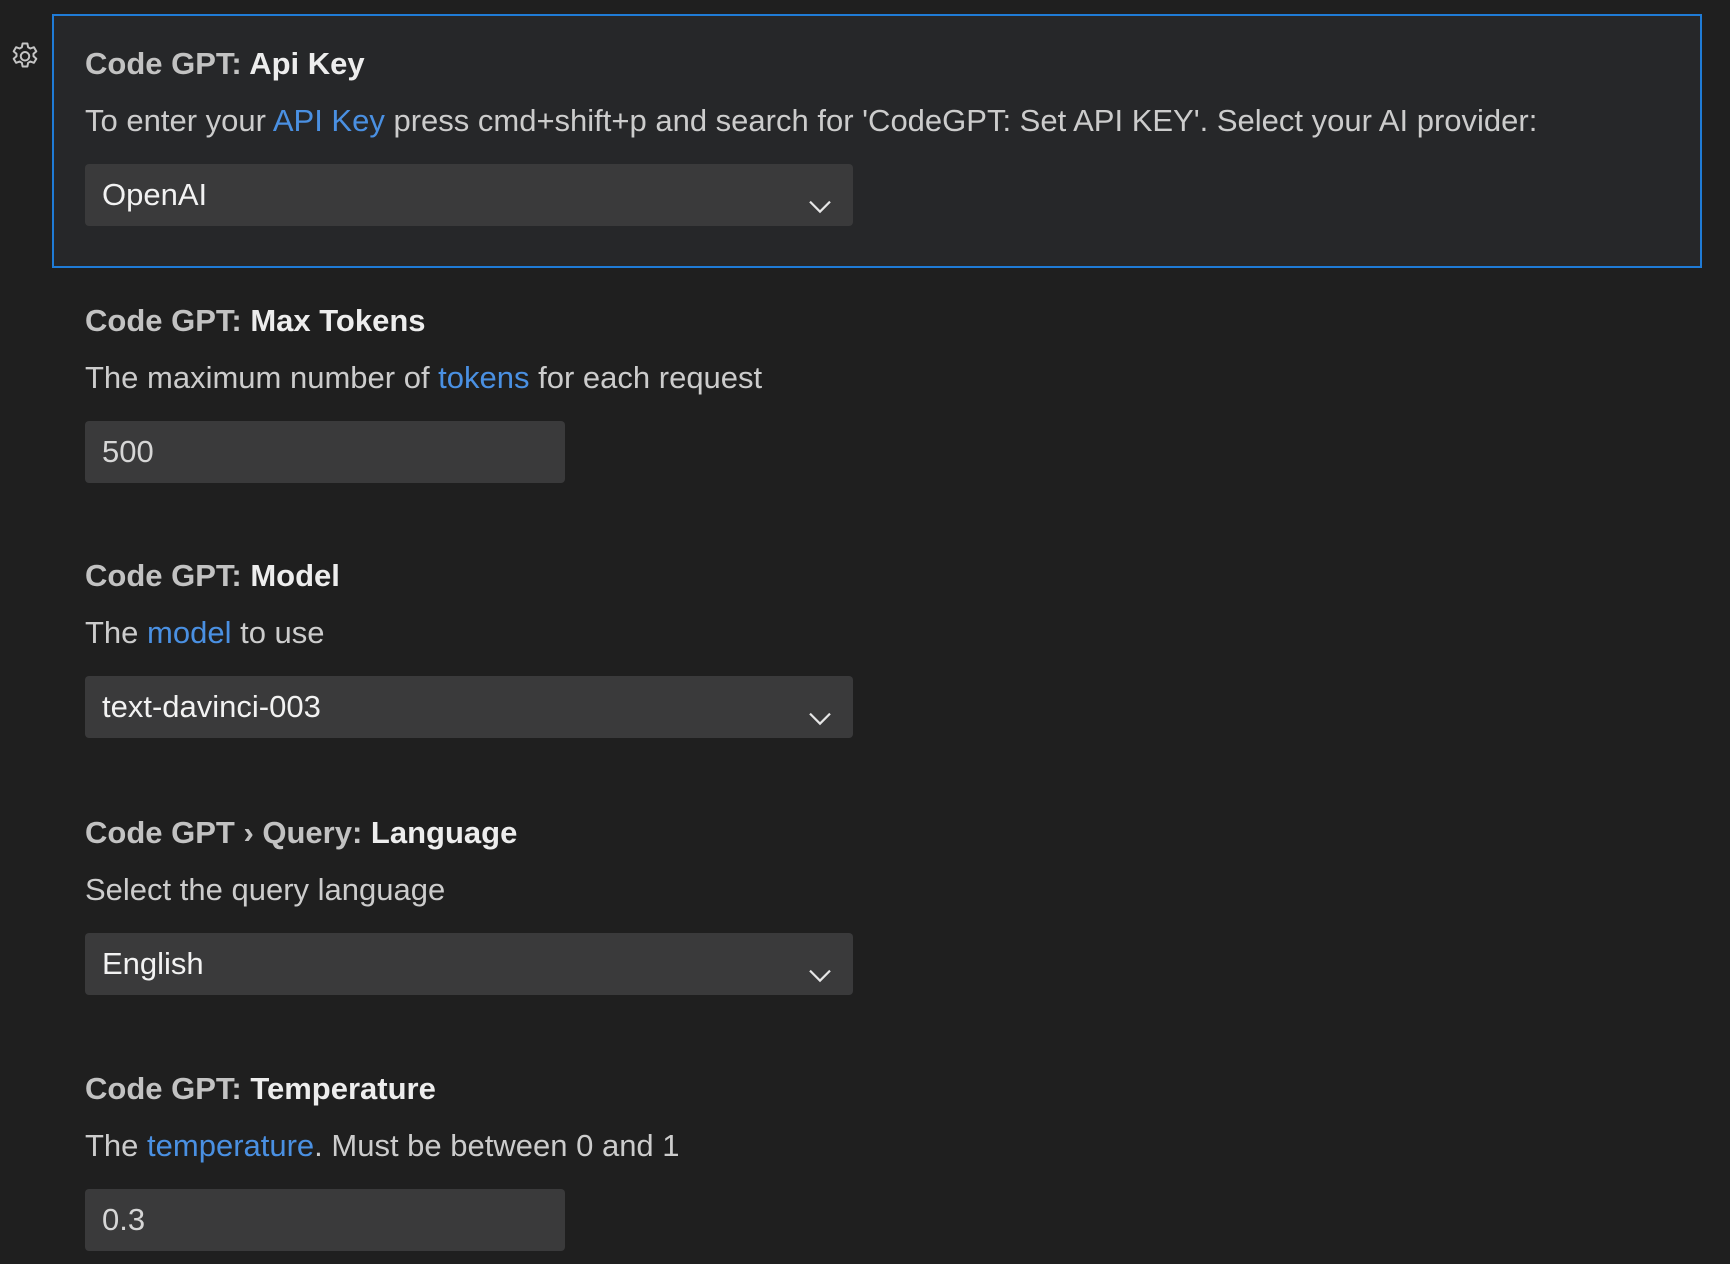 Image resolution: width=1730 pixels, height=1264 pixels. What do you see at coordinates (469, 707) in the screenshot?
I see `model-dropdown: text-davinci-003` at bounding box center [469, 707].